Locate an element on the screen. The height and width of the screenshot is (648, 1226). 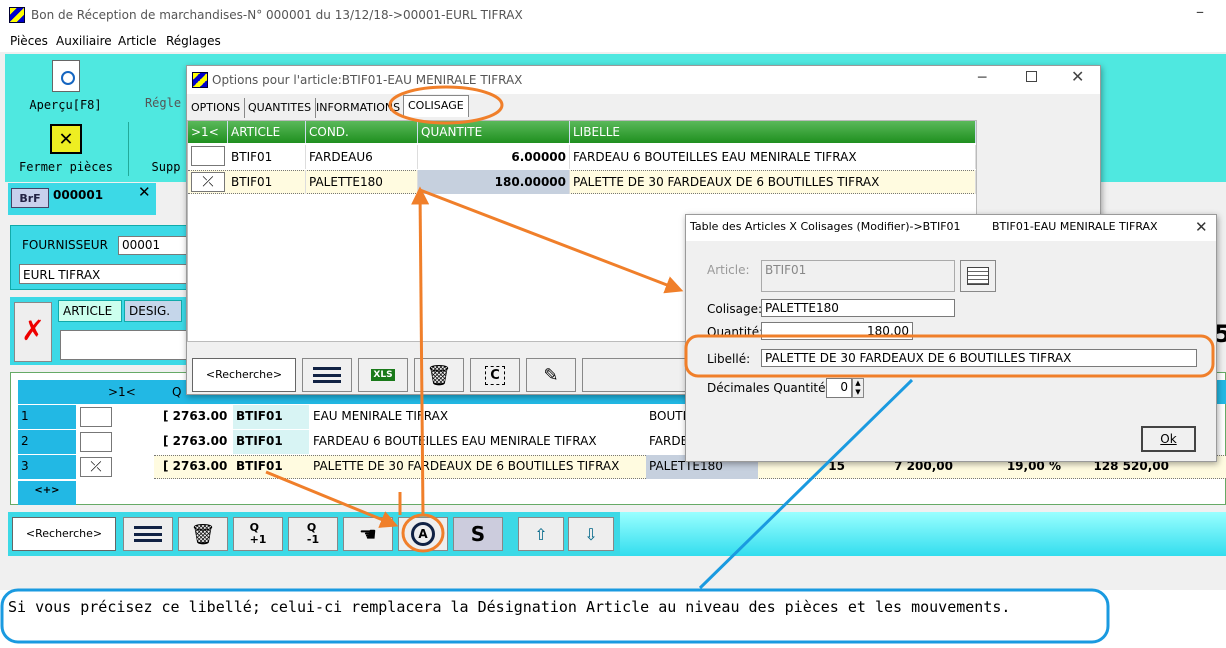
arrow-to-dialog is located at coordinates (551, 241).